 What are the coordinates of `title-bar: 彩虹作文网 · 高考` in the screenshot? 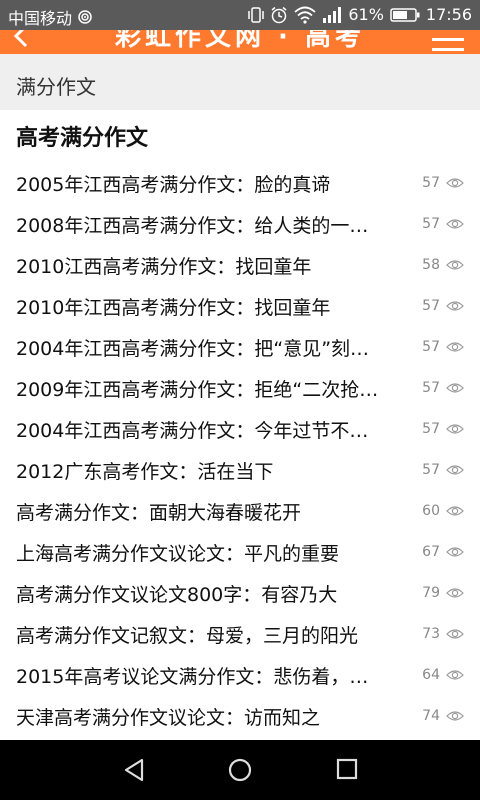 It's located at (240, 42).